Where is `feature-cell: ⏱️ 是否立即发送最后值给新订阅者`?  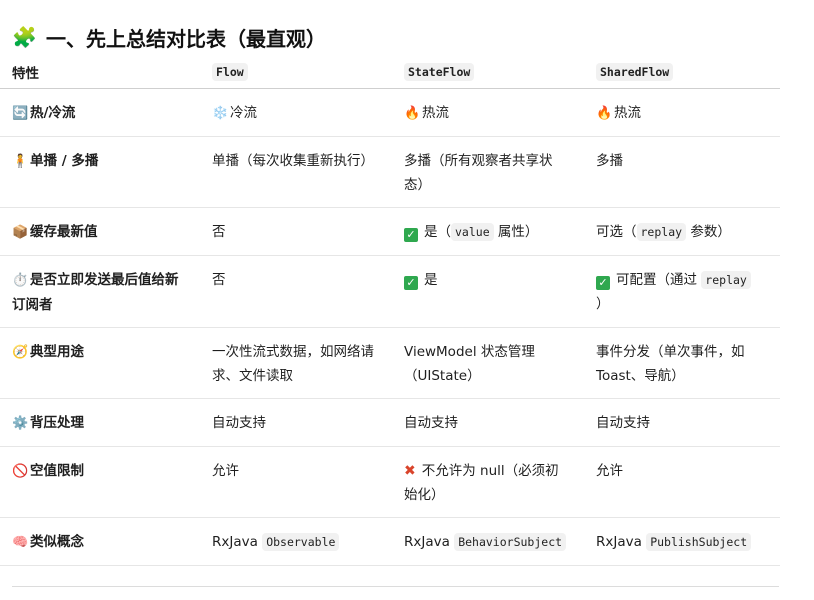 feature-cell: ⏱️ 是否立即发送最后值给新订阅者 is located at coordinates (100, 291).